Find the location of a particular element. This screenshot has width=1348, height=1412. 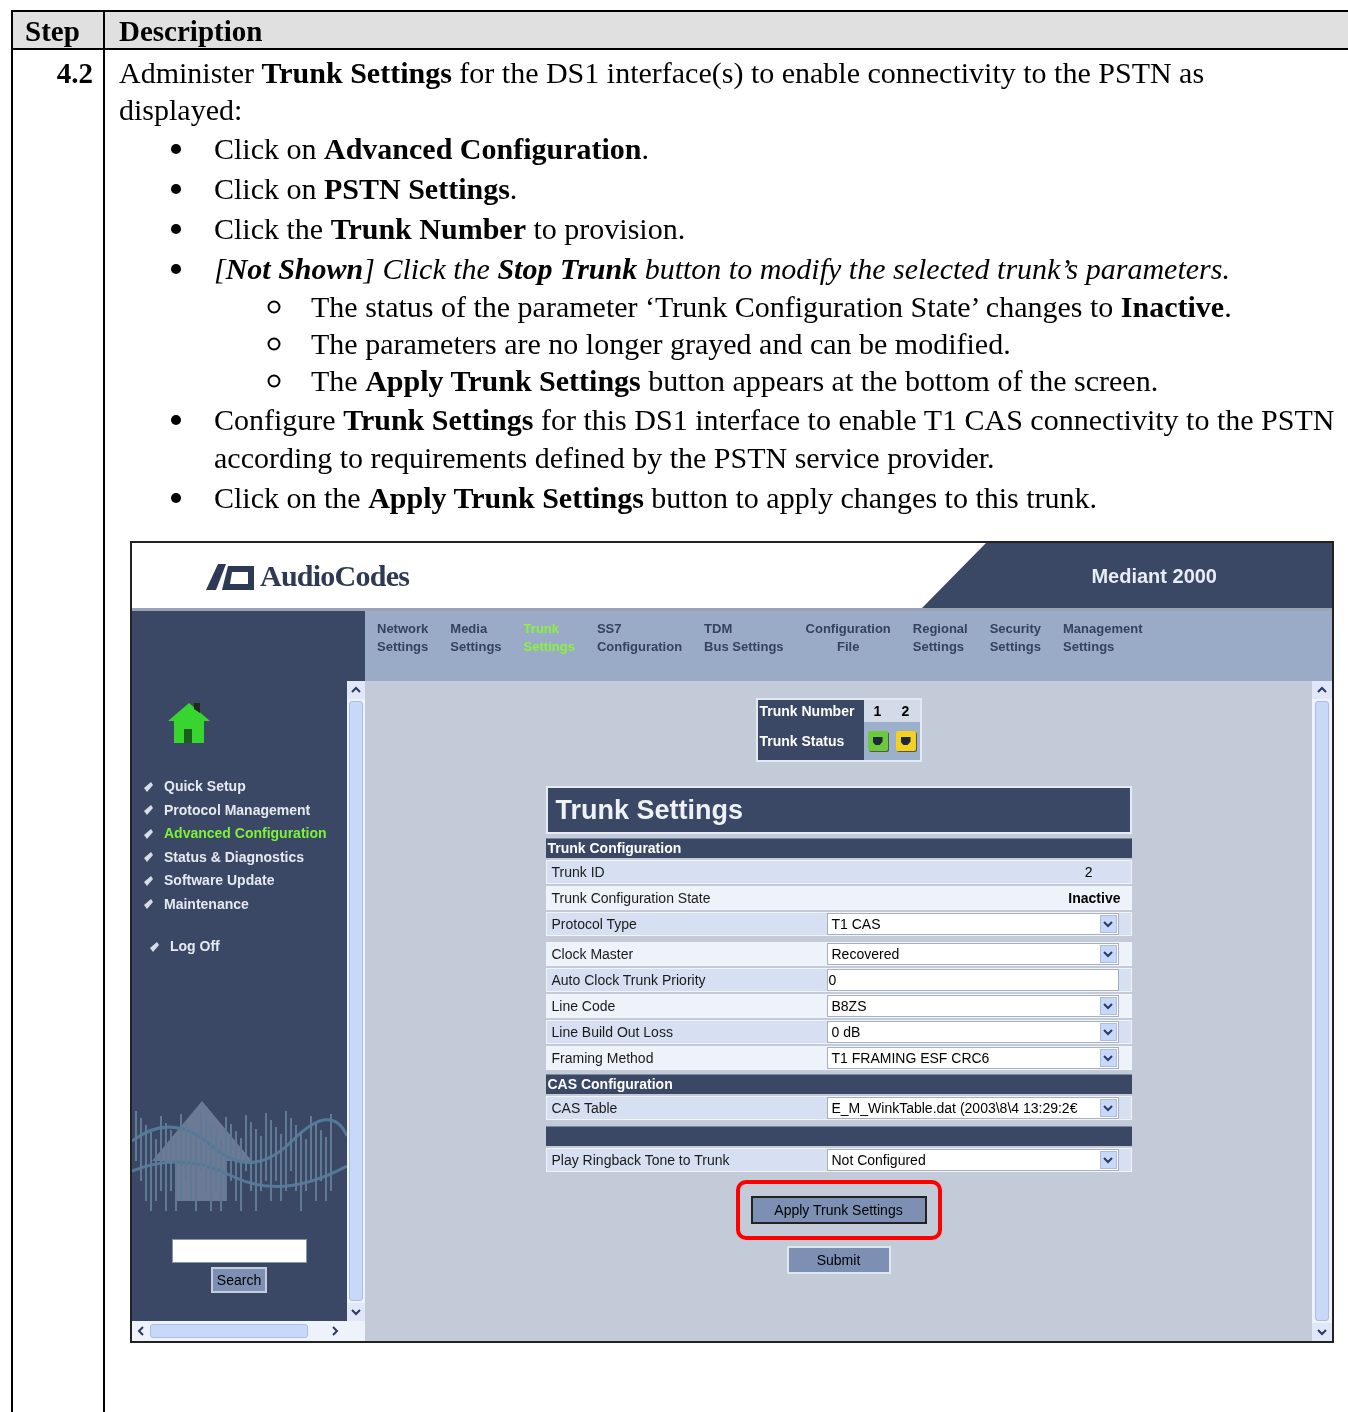

dropdown: Recovered is located at coordinates (972, 954).